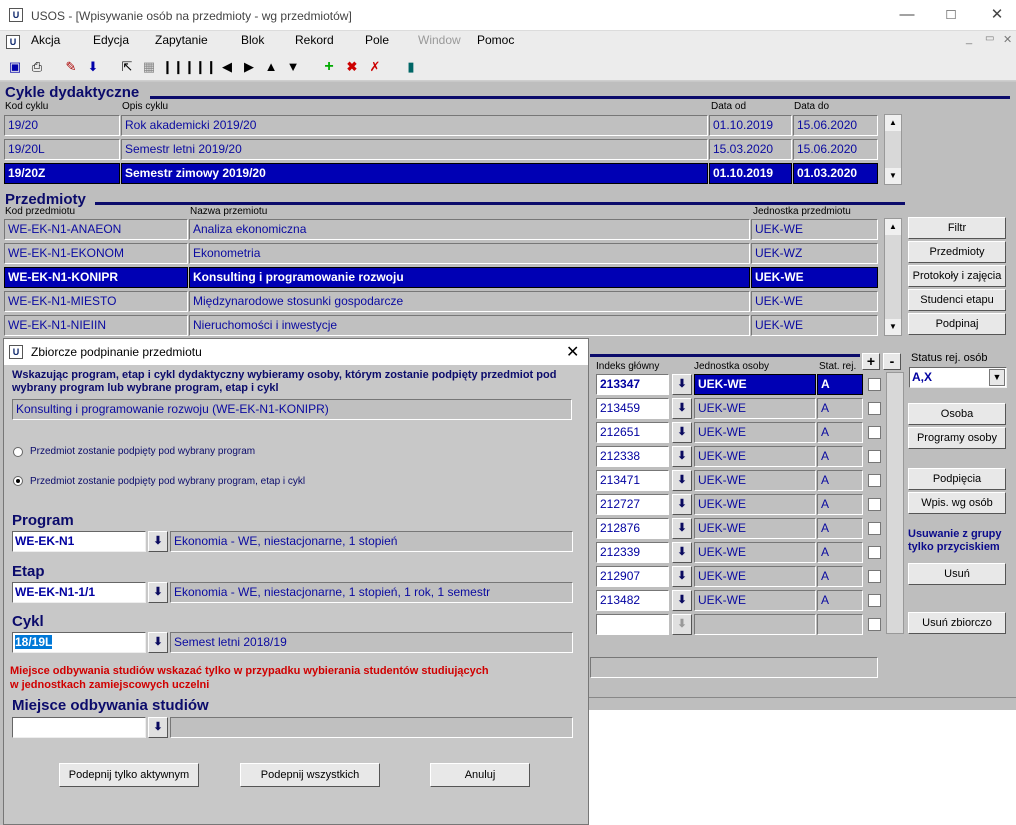 Image resolution: width=1016 pixels, height=825 pixels. What do you see at coordinates (227, 67) in the screenshot?
I see `prev-block-icon: ◀` at bounding box center [227, 67].